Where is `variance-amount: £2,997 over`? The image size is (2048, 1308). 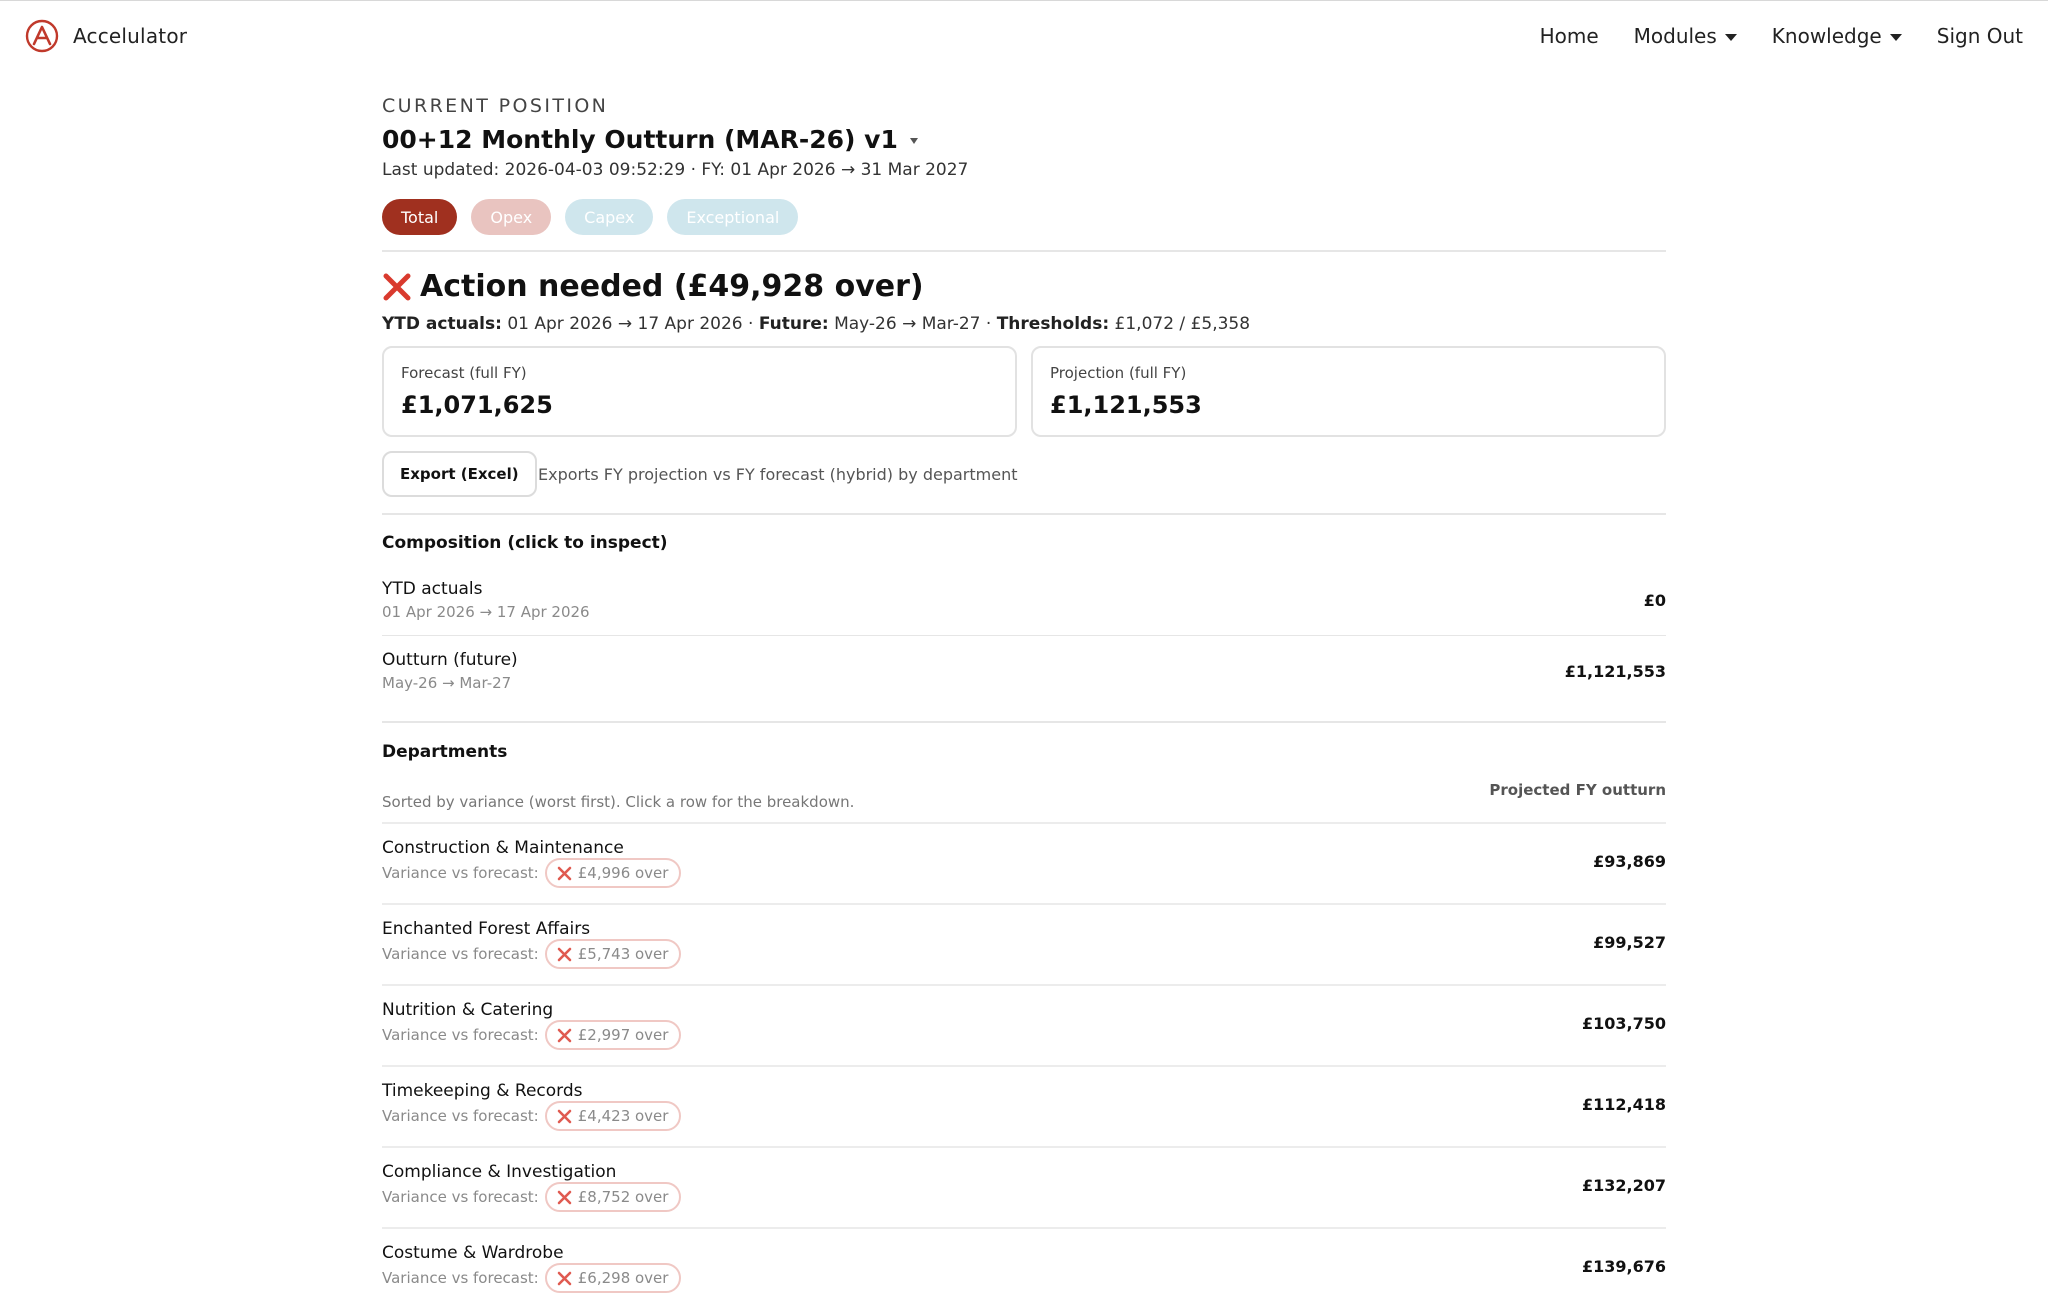 variance-amount: £2,997 over is located at coordinates (623, 1035).